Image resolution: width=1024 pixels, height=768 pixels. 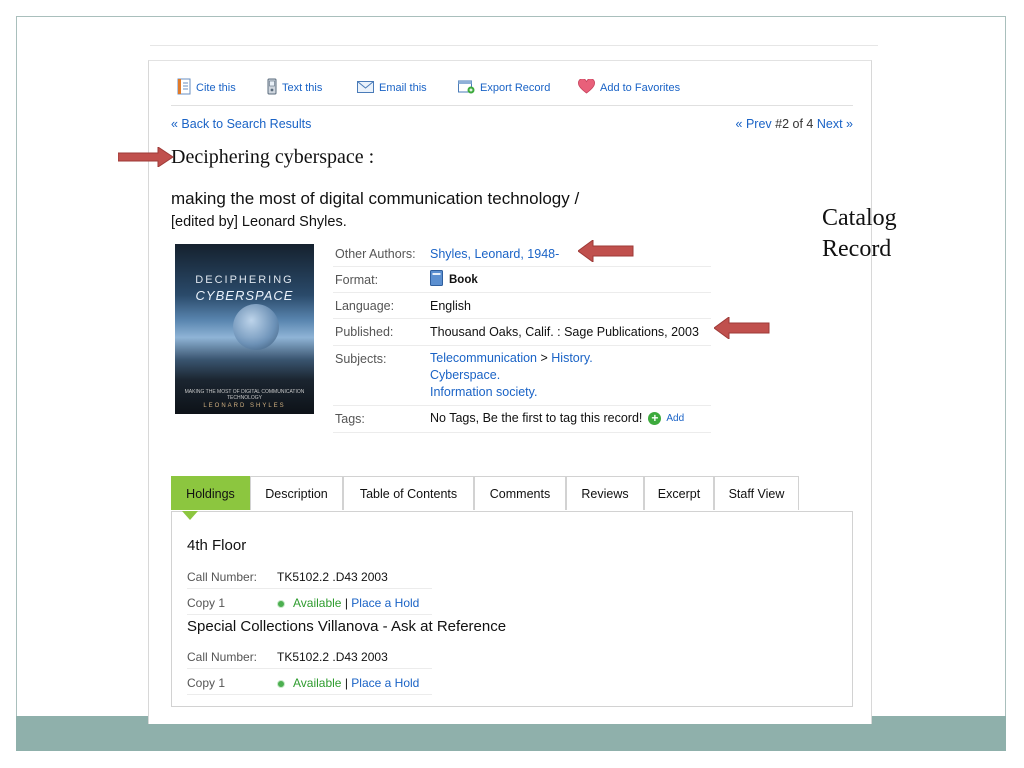 What do you see at coordinates (756, 493) in the screenshot?
I see `tab-staff-view: Staff View` at bounding box center [756, 493].